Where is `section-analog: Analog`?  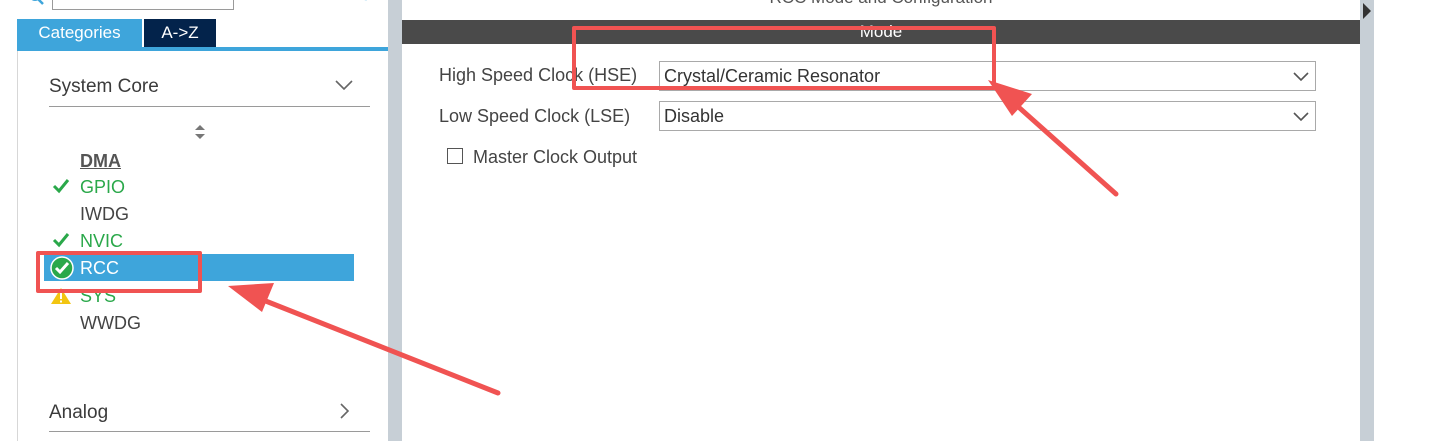
section-analog: Analog is located at coordinates (78, 413).